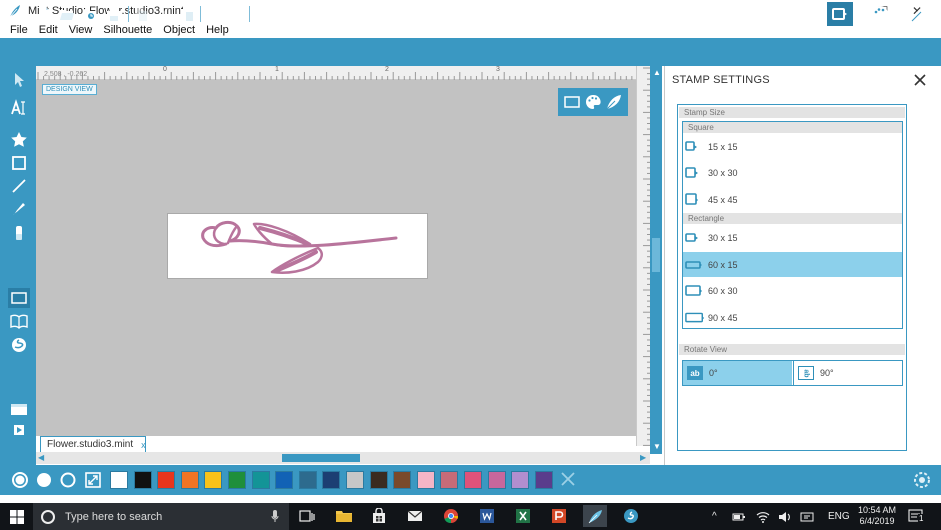 The width and height of the screenshot is (941, 530). Describe the element at coordinates (93, 444) in the screenshot. I see `document-tab: Flower.studio3.mint x` at that location.